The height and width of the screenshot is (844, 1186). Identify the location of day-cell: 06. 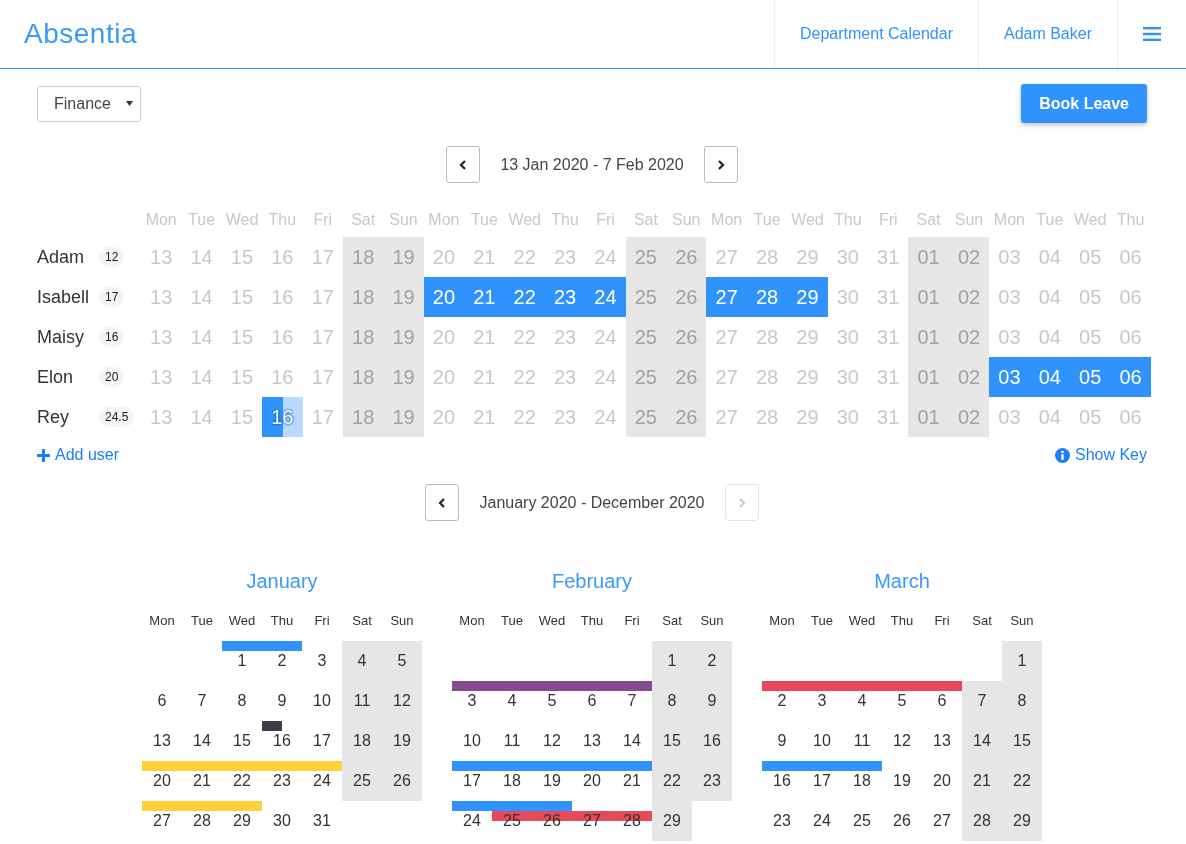
(1130, 377).